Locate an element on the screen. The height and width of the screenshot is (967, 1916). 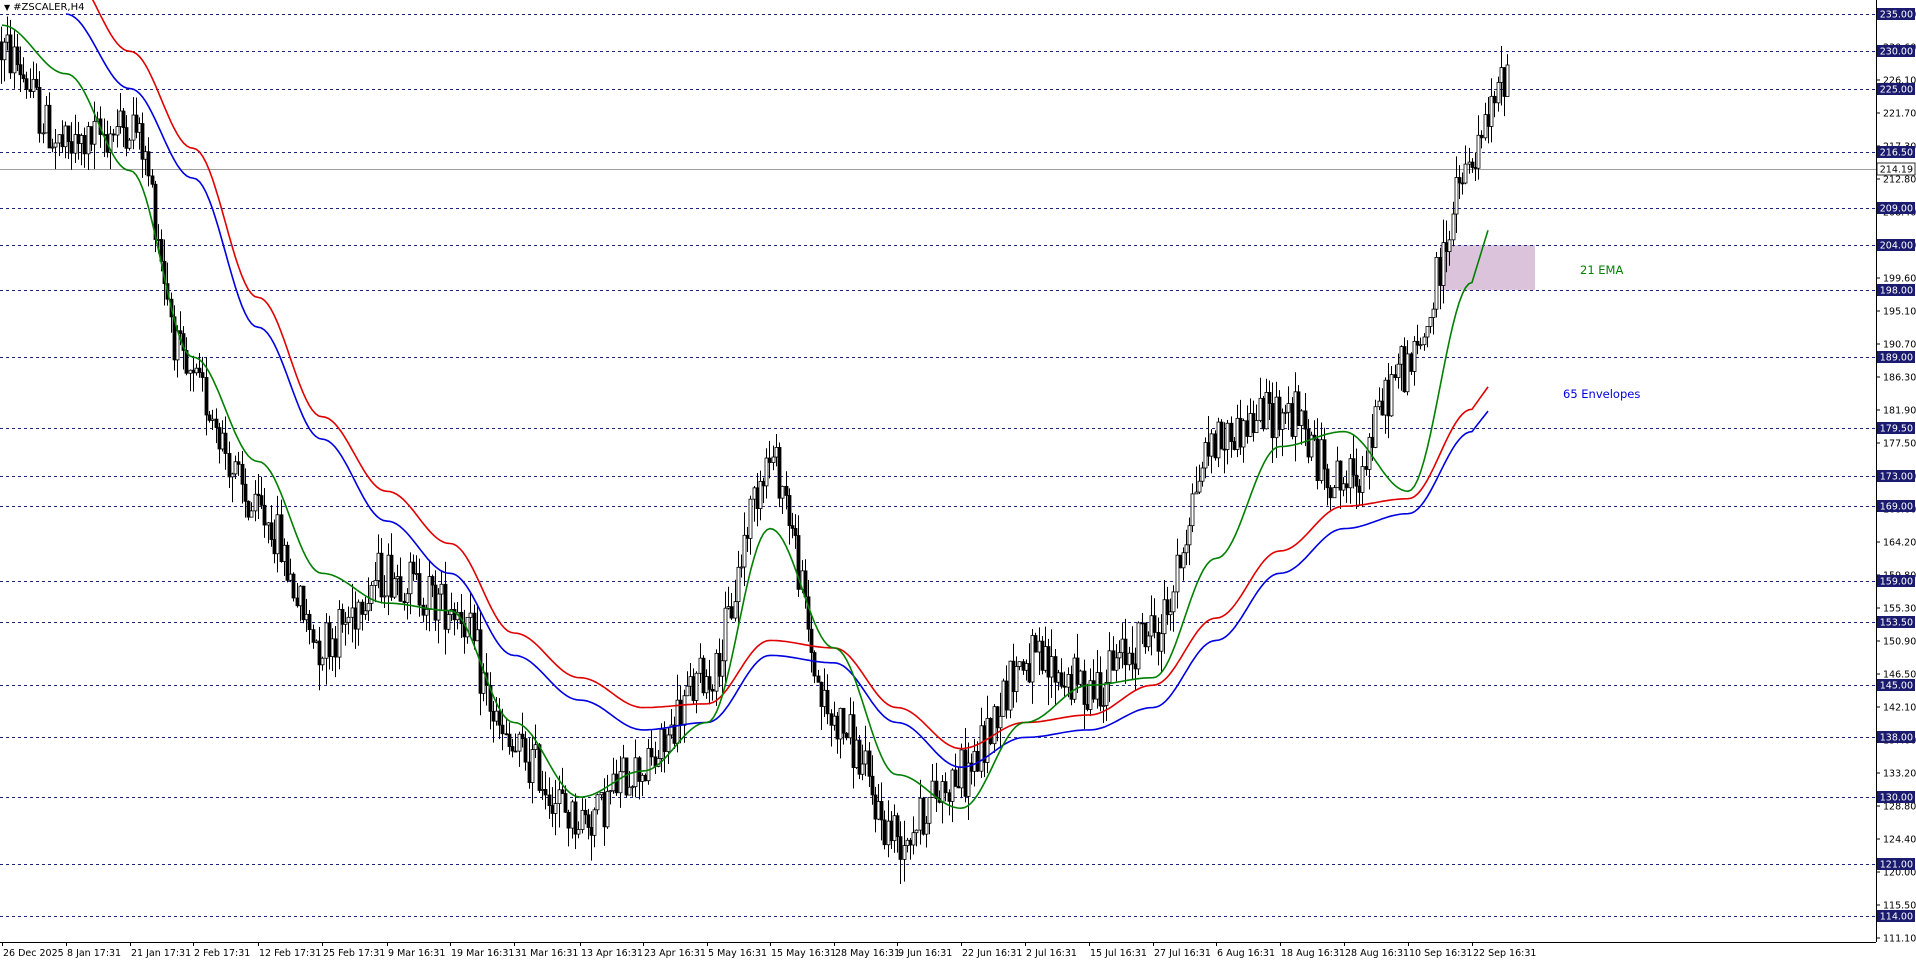
level-price-tag-label: 145.00 is located at coordinates (1896, 686).